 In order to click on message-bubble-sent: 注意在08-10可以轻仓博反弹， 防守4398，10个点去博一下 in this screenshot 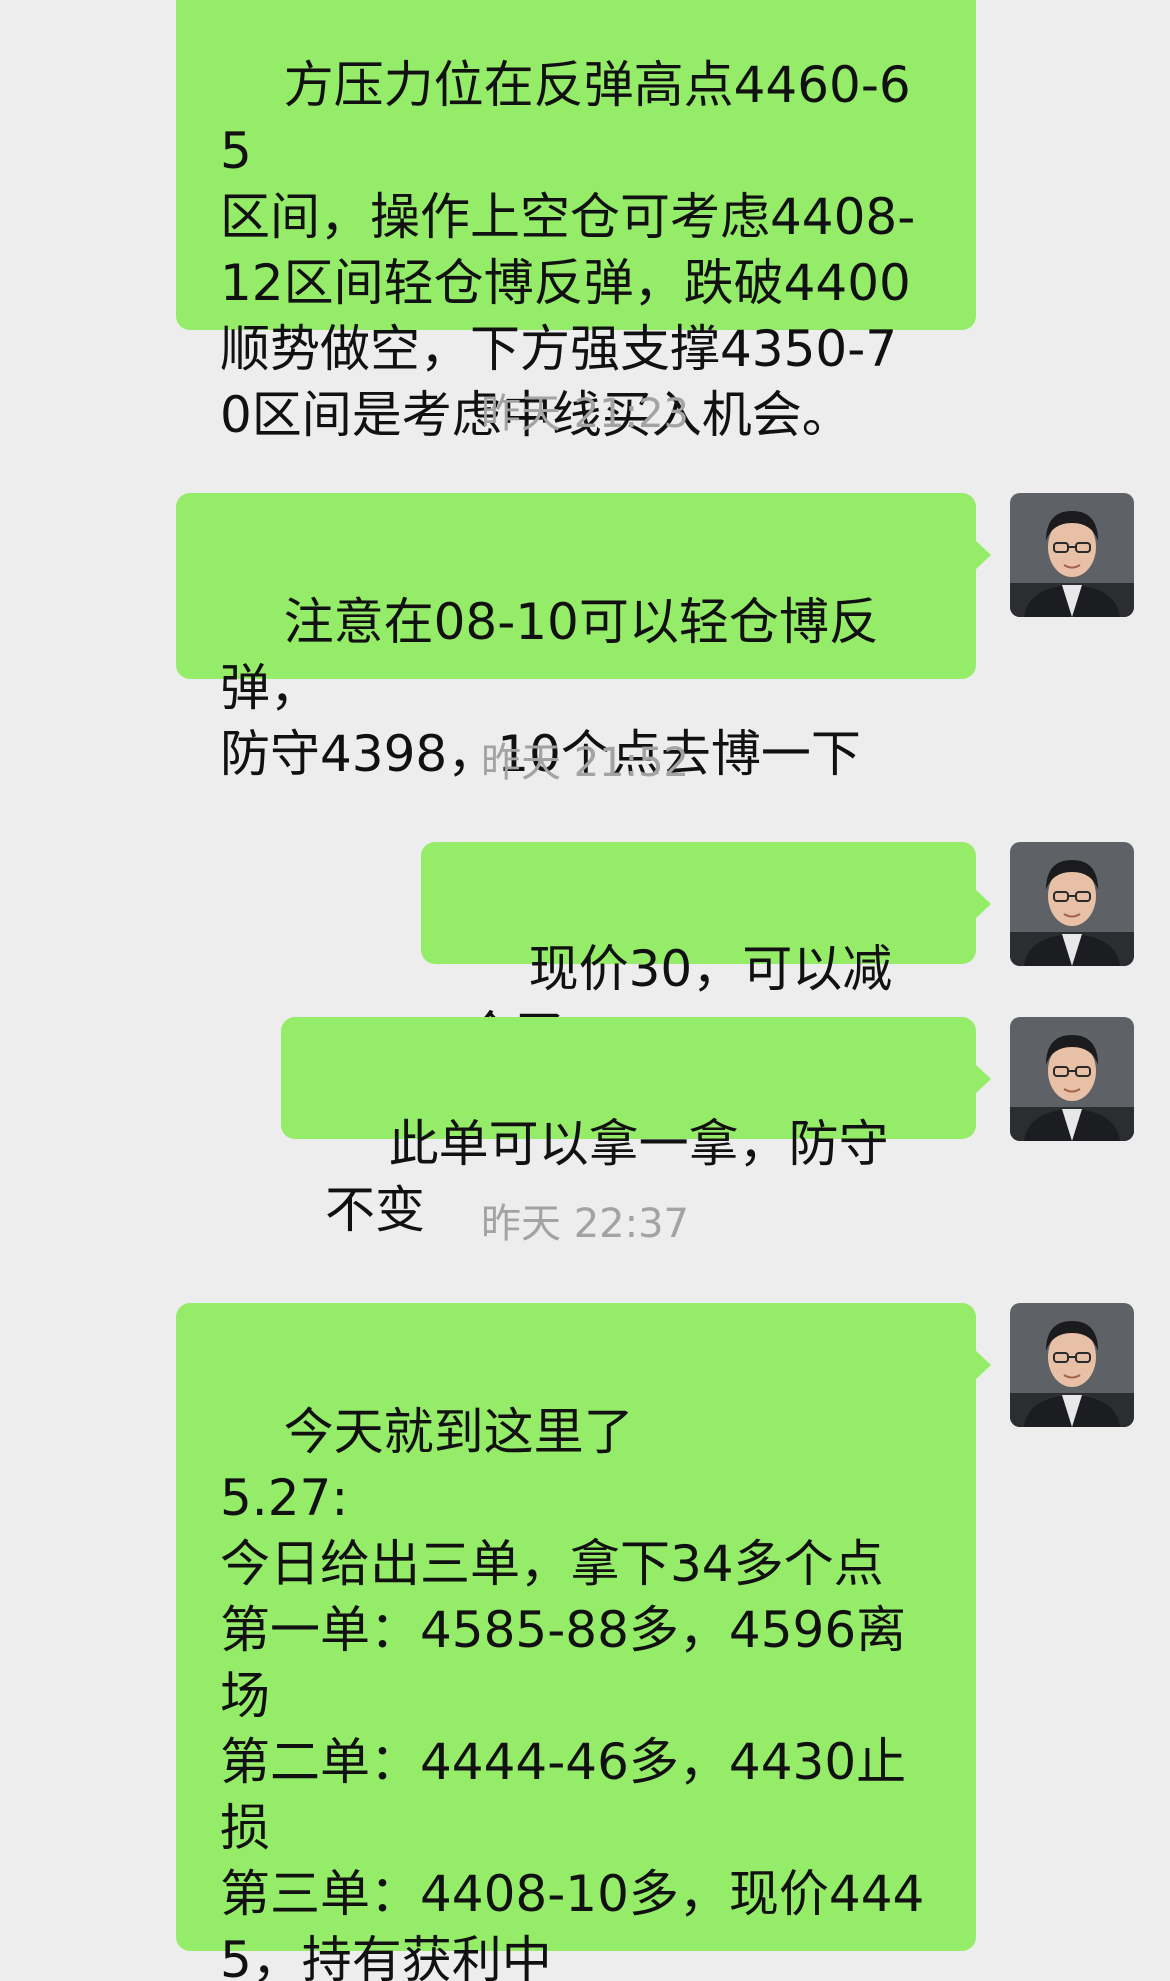, I will do `click(583, 638)`.